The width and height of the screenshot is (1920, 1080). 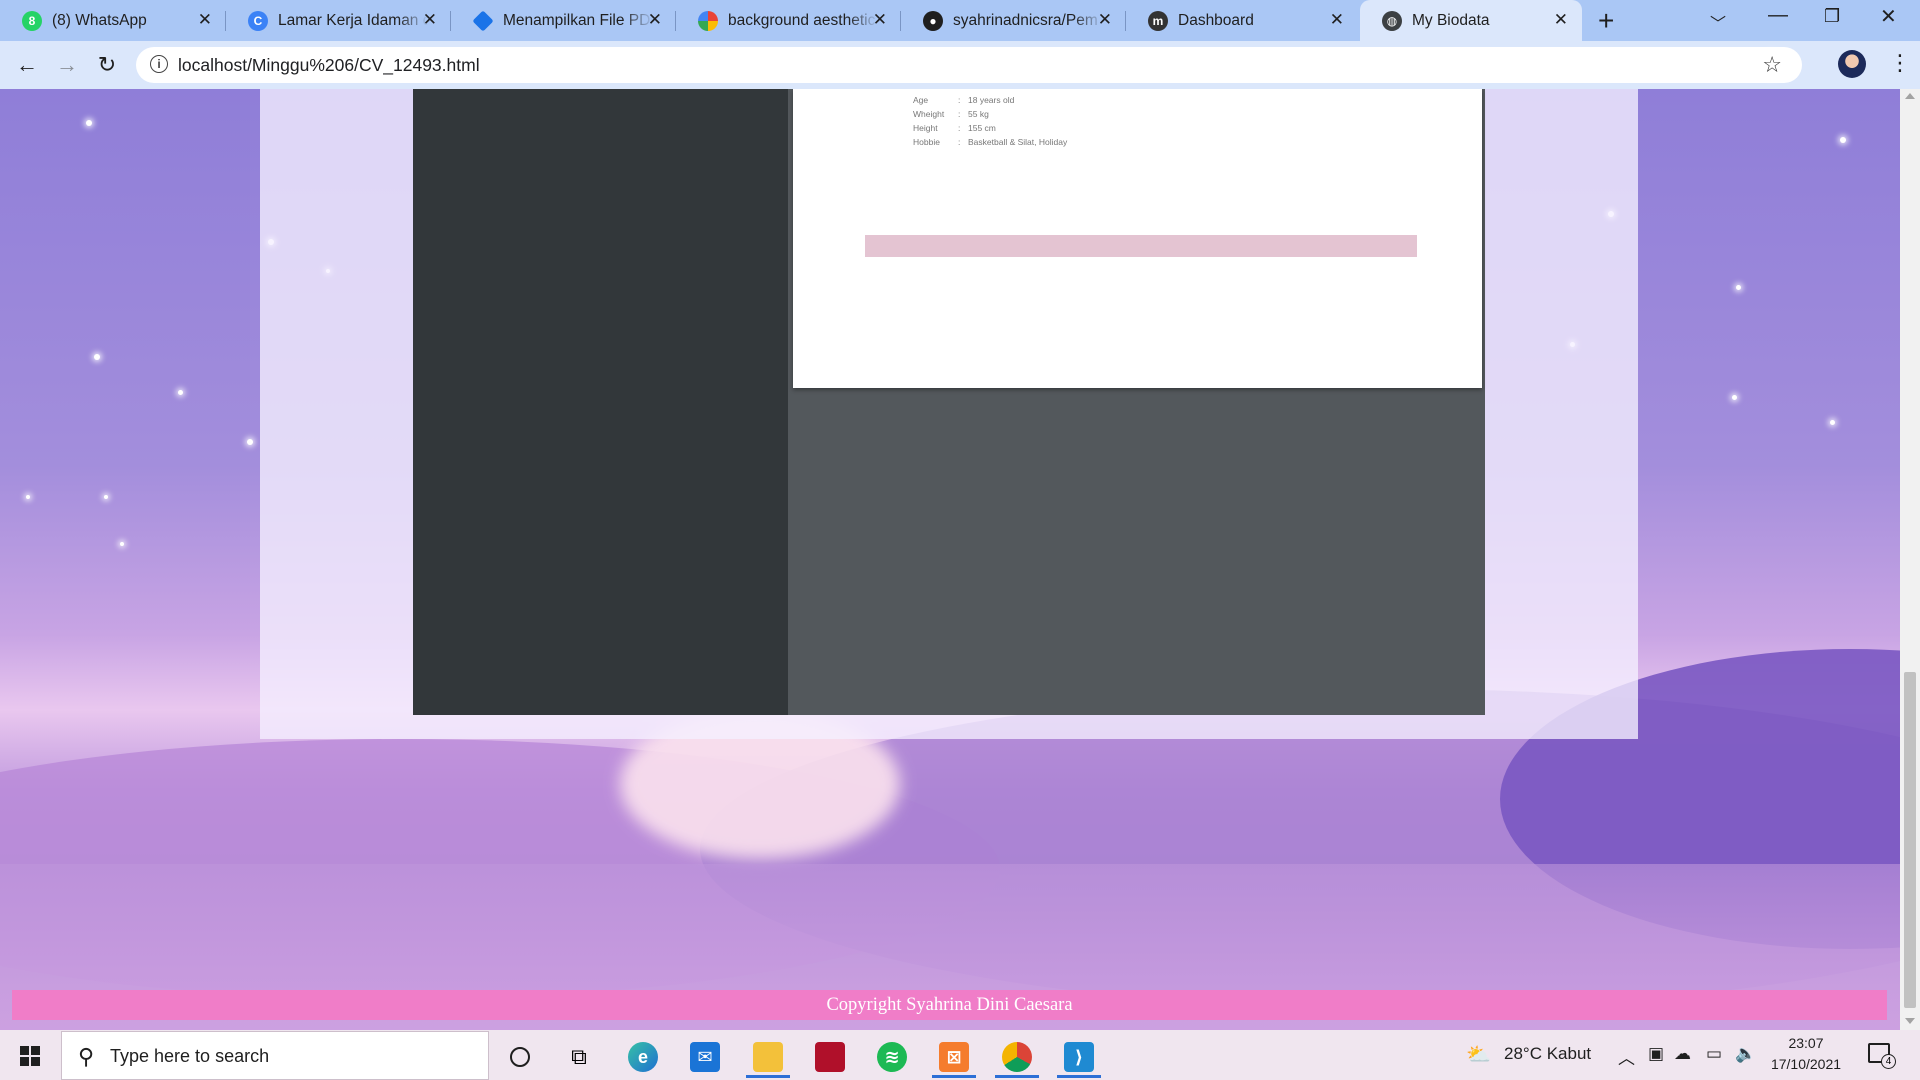 I want to click on bookmark-star-icon: ☆, so click(x=1772, y=65).